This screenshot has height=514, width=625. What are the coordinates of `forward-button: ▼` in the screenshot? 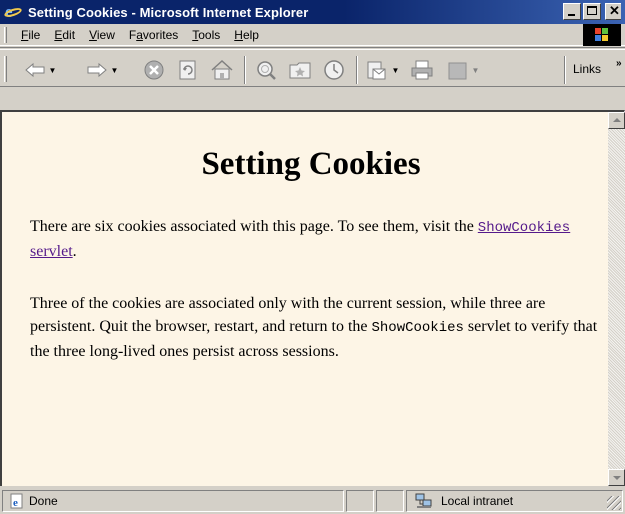 It's located at (102, 70).